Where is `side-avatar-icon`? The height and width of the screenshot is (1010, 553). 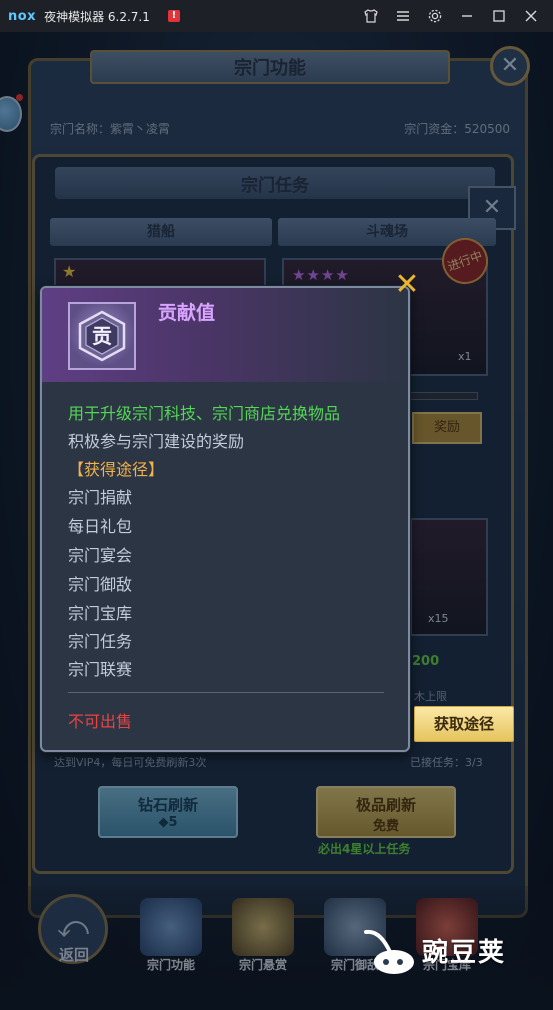
side-avatar-icon is located at coordinates (11, 114).